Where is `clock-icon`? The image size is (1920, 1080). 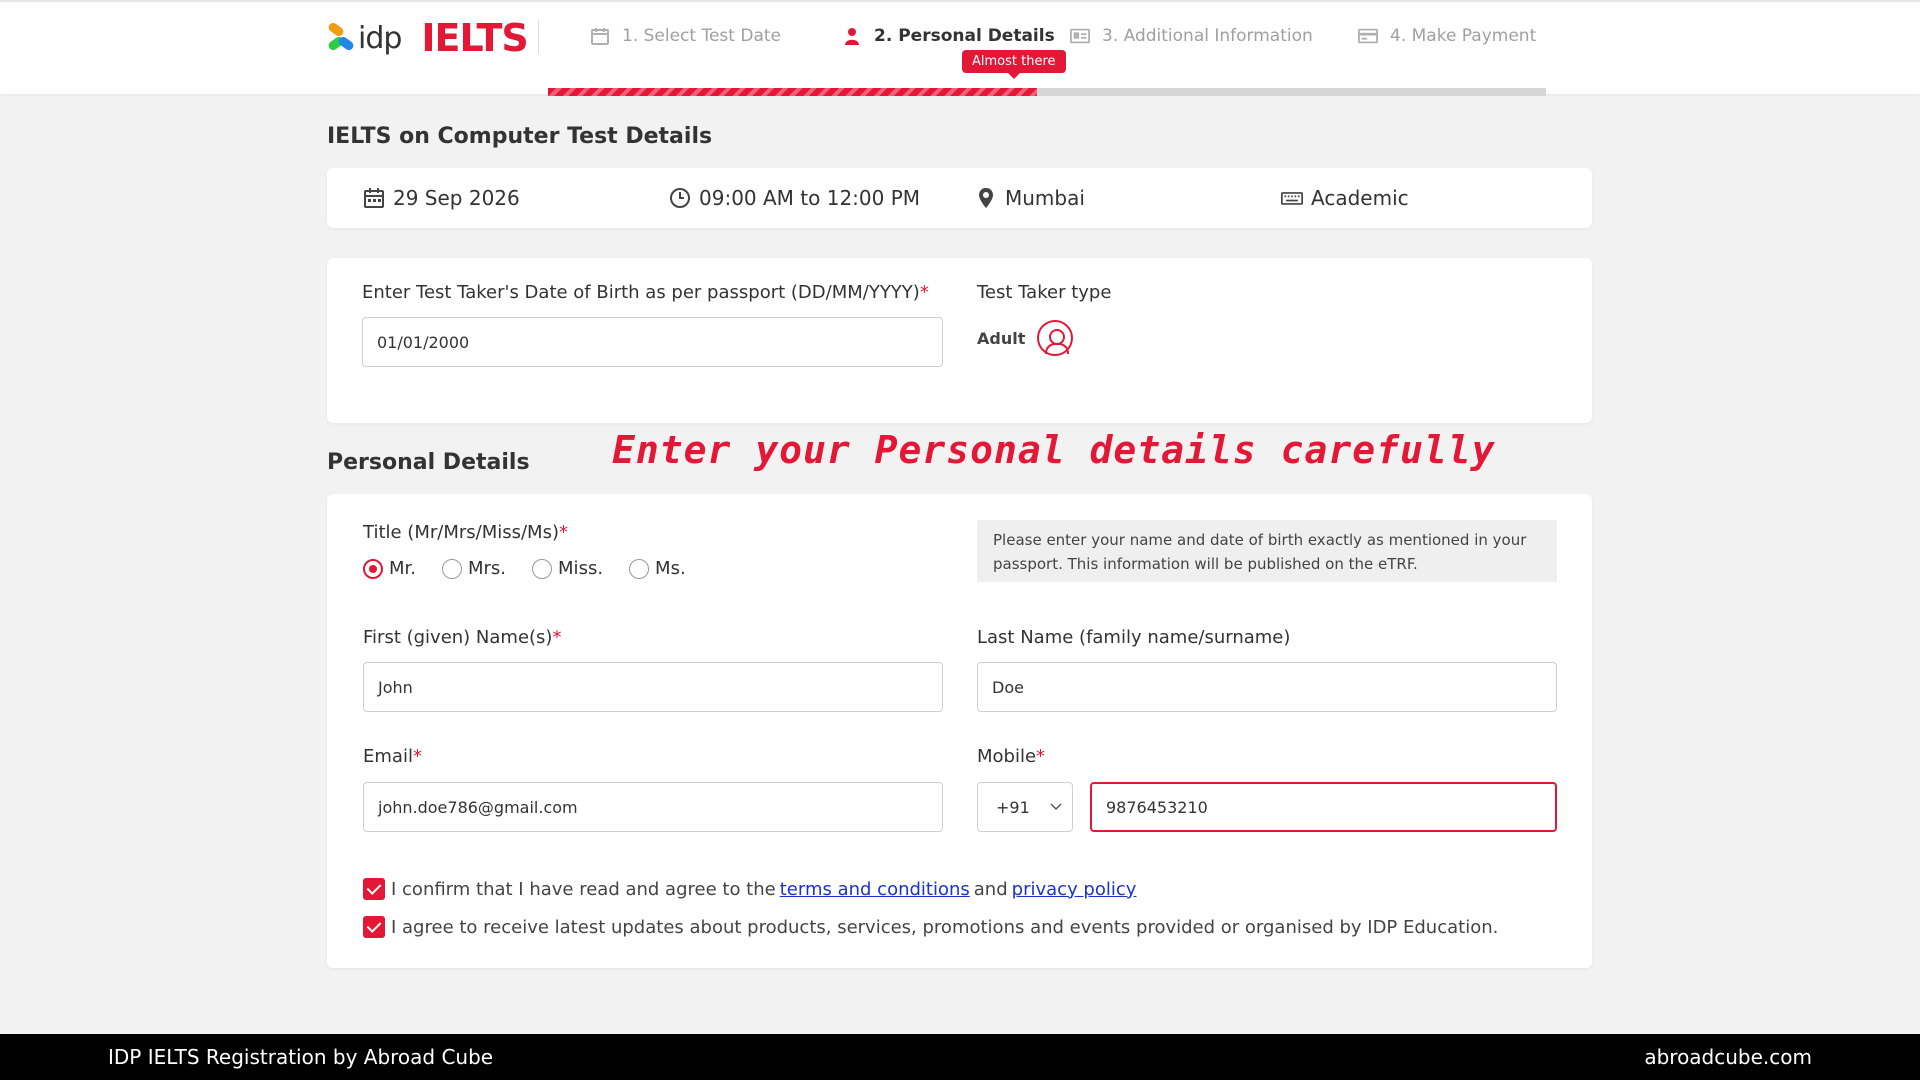
clock-icon is located at coordinates (680, 198).